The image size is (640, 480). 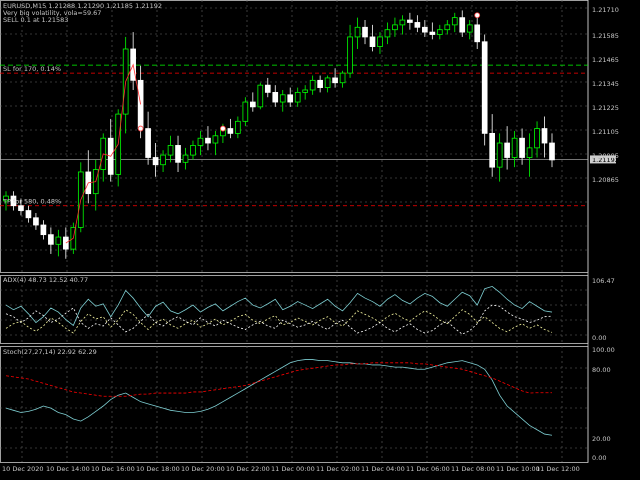 What do you see at coordinates (338, 469) in the screenshot?
I see `time-tick: 11 Dec 02:00` at bounding box center [338, 469].